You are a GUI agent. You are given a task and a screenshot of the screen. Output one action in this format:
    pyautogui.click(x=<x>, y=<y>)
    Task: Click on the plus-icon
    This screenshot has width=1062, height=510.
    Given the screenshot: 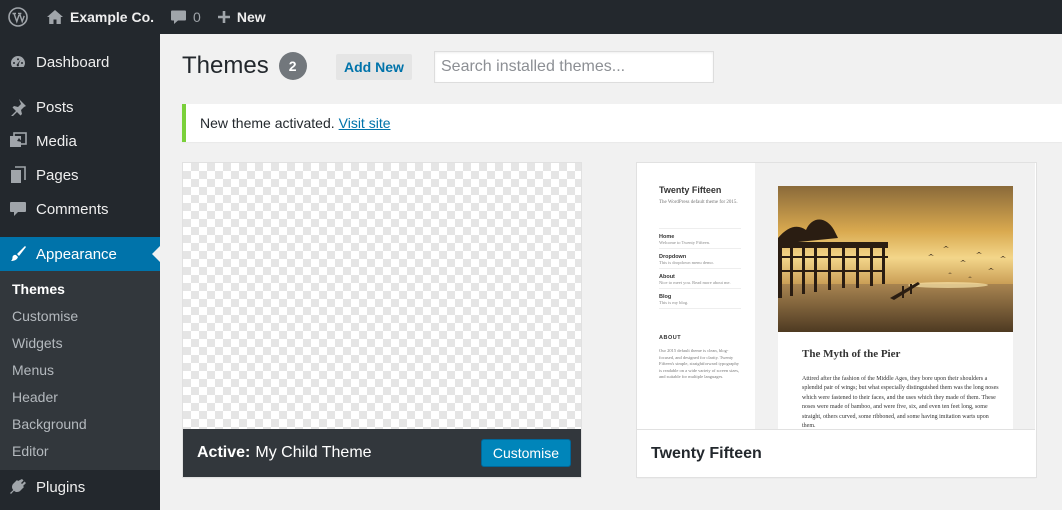 What is the action you would take?
    pyautogui.click(x=224, y=17)
    